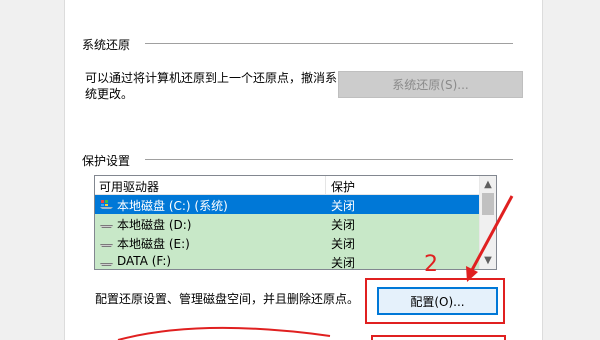  I want to click on system-restore-description: 可以通过将计算机还原到上一个还原点，撤消系 统更改。, so click(211, 86).